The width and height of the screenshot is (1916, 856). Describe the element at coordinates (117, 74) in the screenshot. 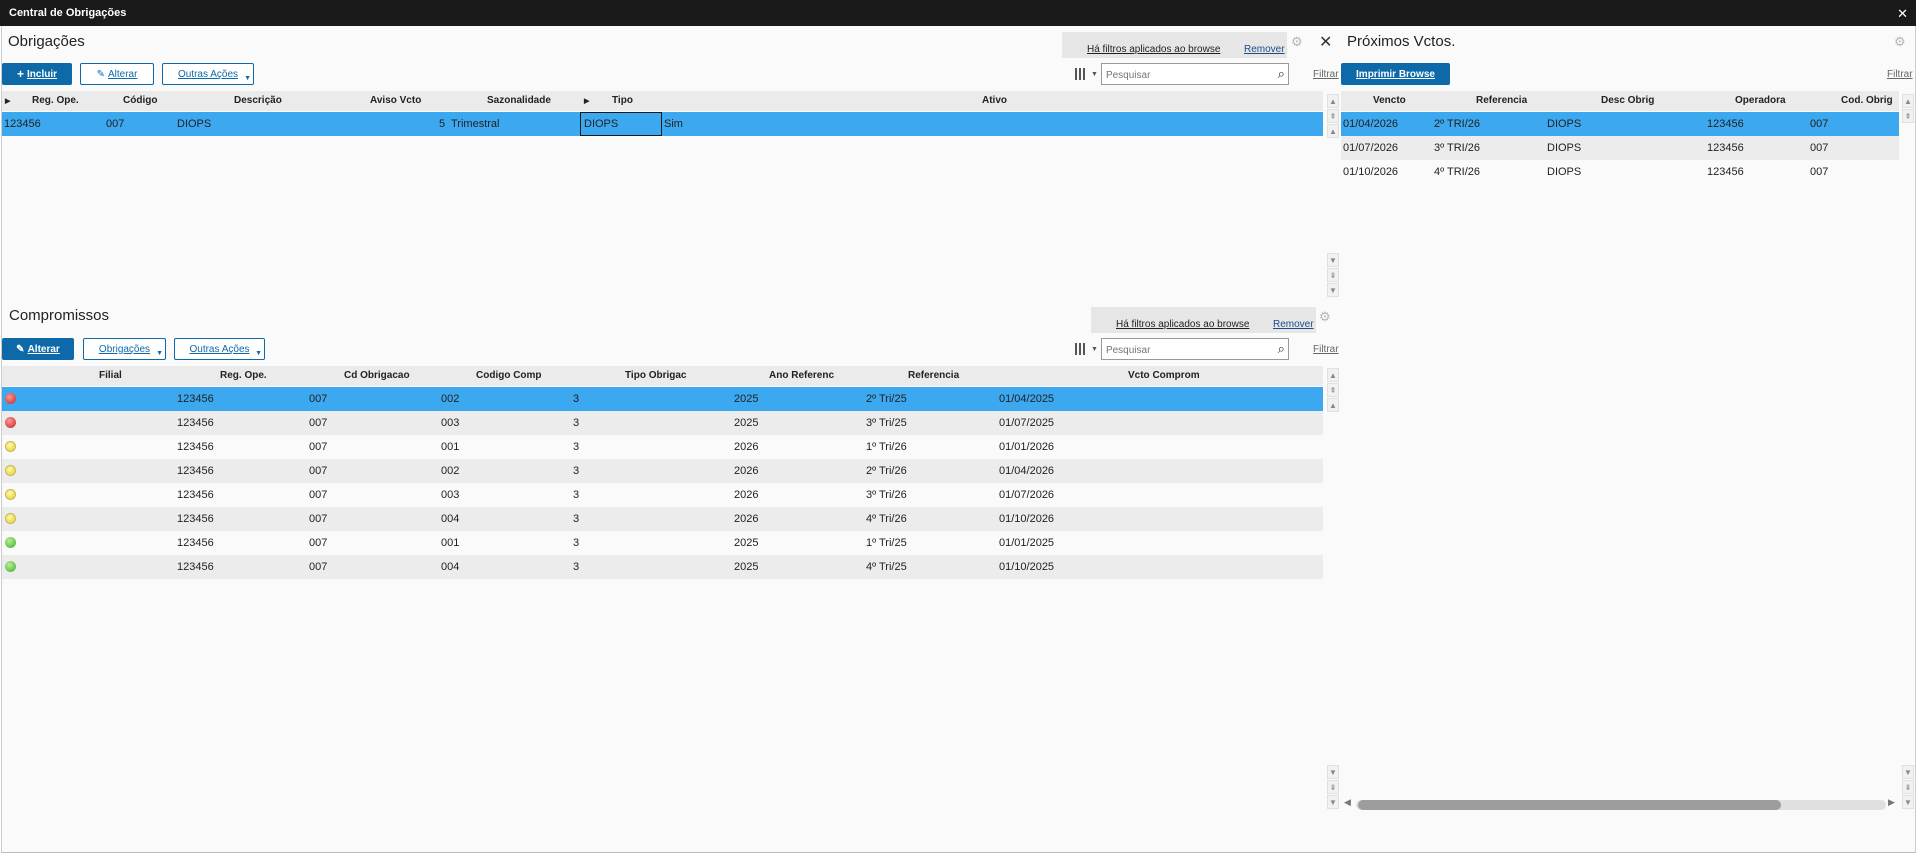

I see `alterar-button: ✎ Alterar` at that location.